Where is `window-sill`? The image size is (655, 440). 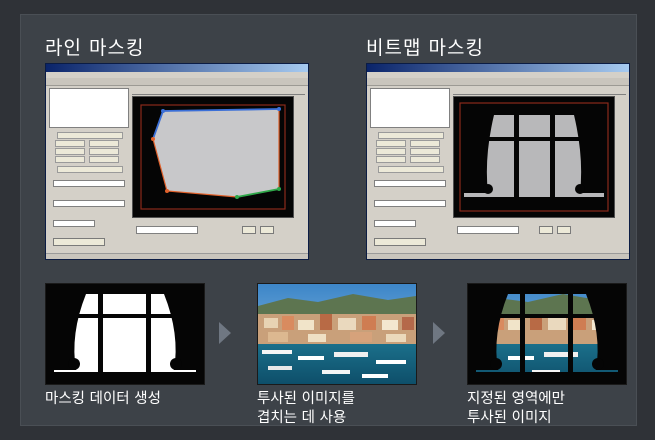
window-sill is located at coordinates (534, 202).